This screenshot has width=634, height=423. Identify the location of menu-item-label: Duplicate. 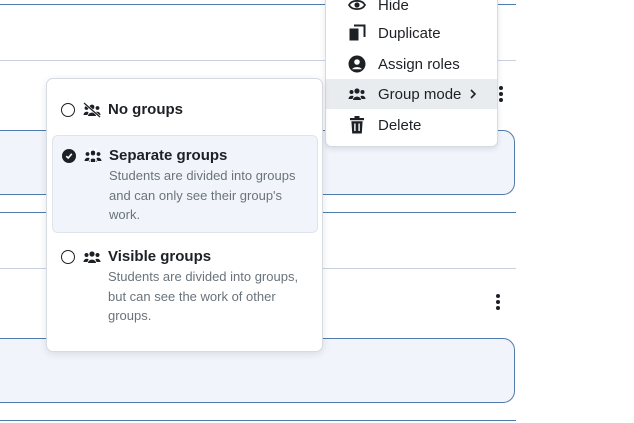
(409, 33).